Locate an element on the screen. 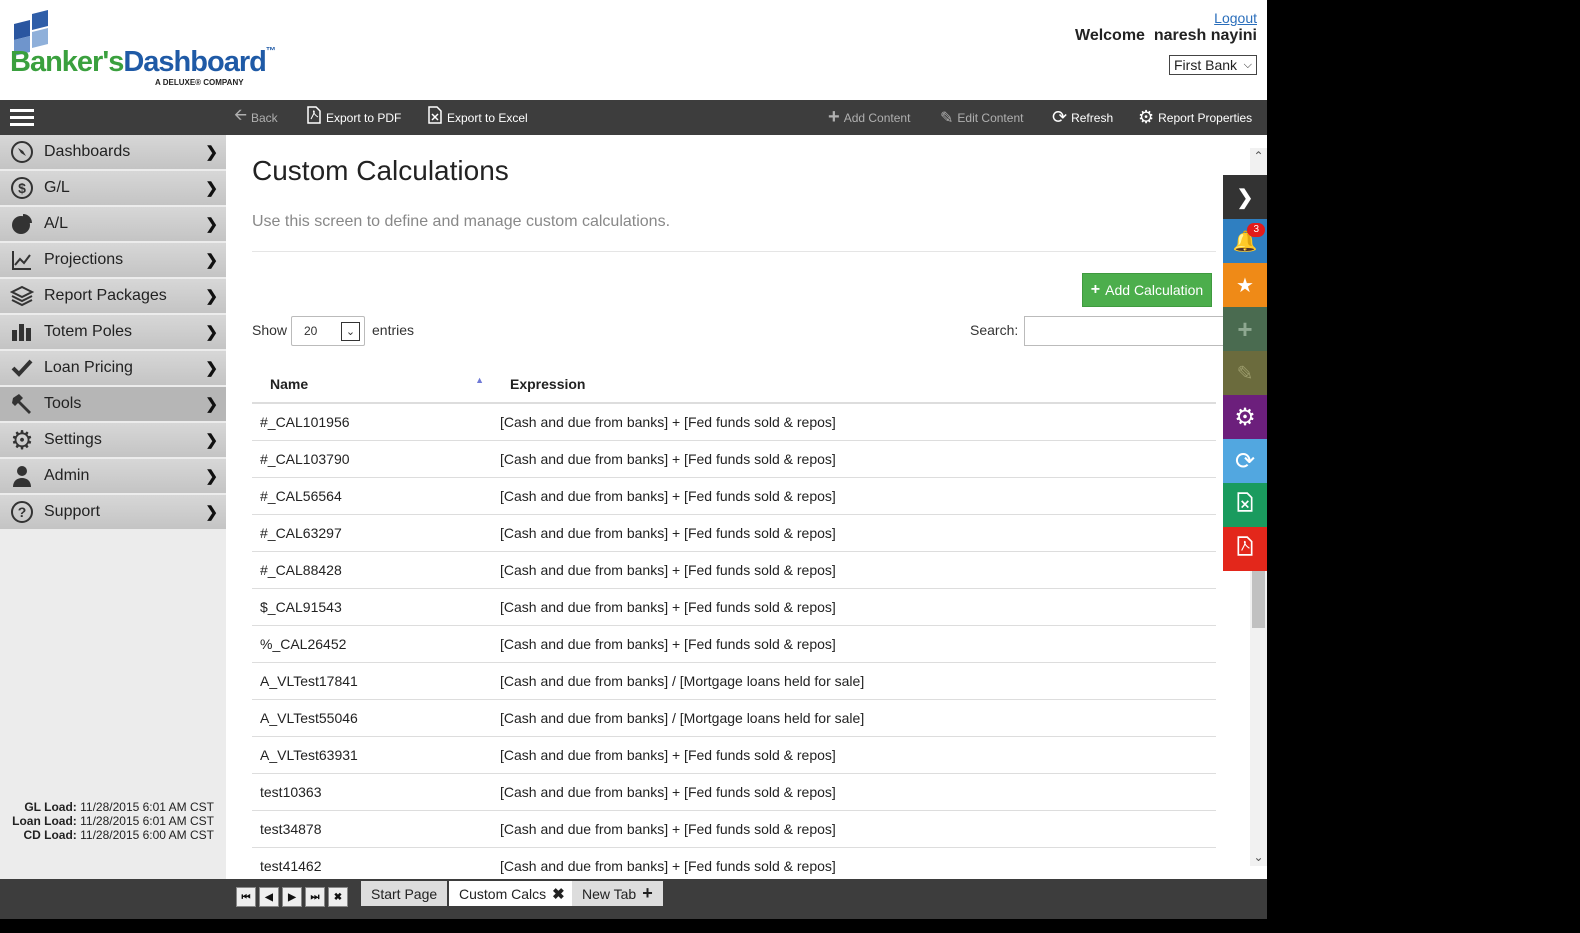 The width and height of the screenshot is (1580, 933). first-tab-icon: ⏮ is located at coordinates (246, 897).